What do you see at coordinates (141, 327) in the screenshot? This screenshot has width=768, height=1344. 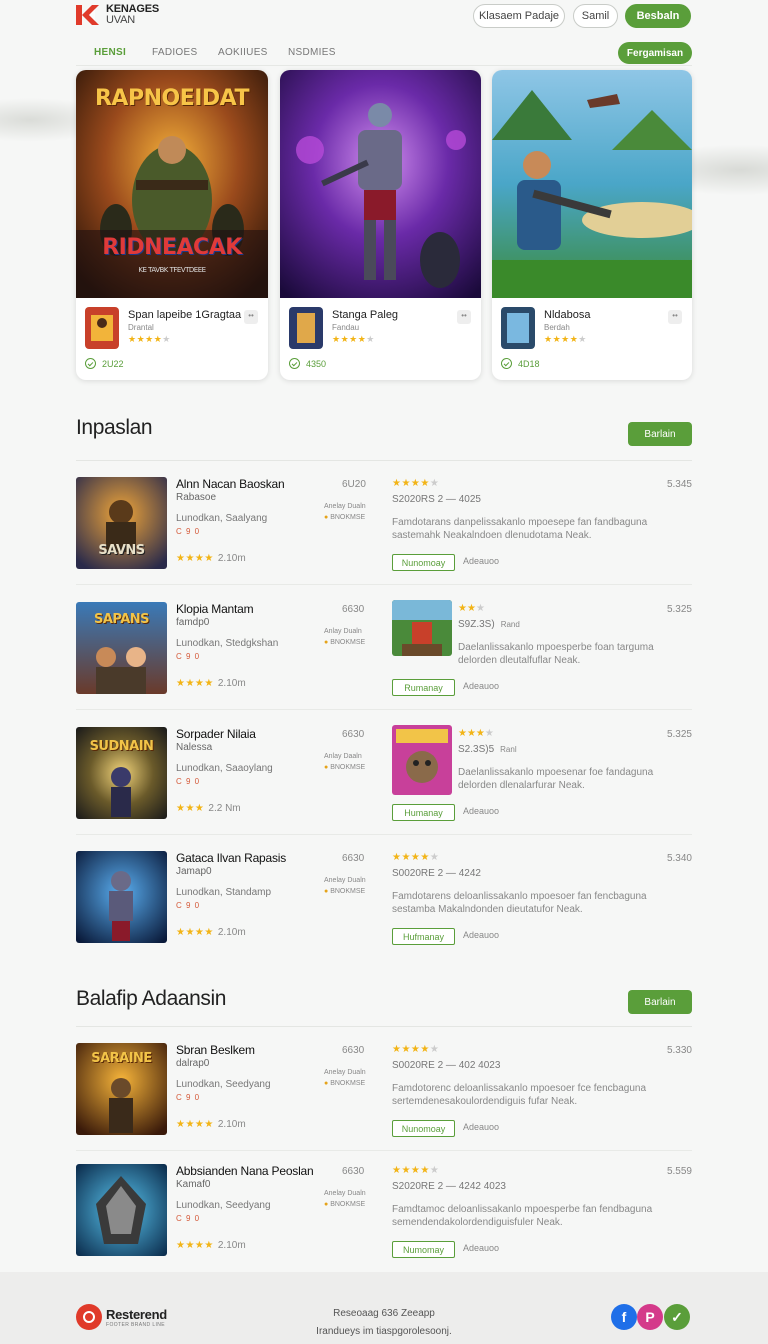 I see `featured-subtitle: Drantal` at bounding box center [141, 327].